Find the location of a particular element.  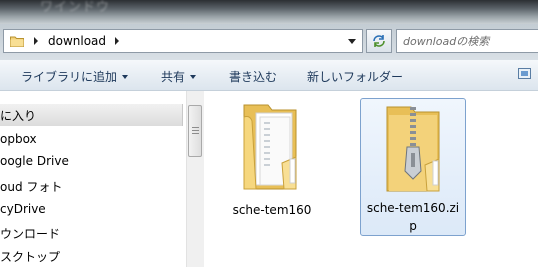

search-box is located at coordinates (467, 41).